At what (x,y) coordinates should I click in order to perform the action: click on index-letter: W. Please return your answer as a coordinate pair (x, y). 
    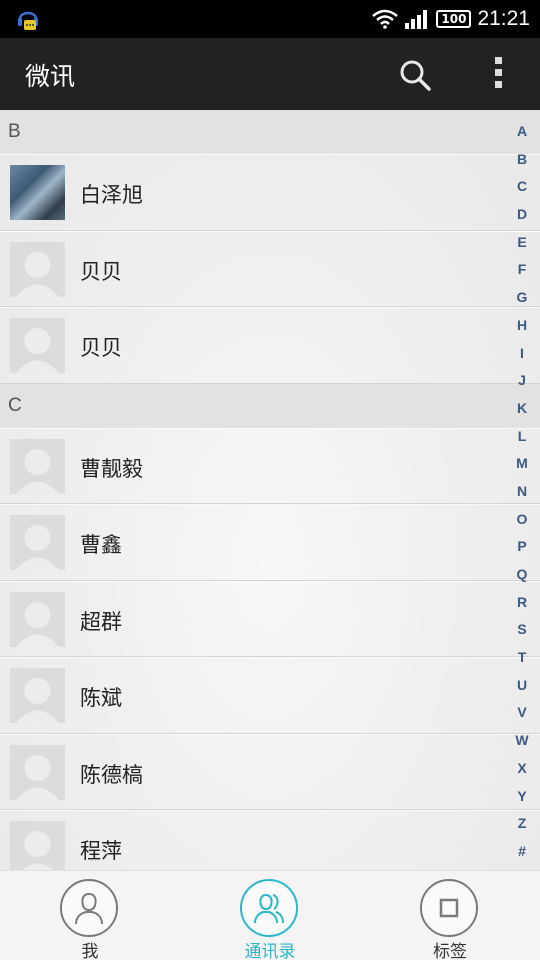
    Looking at the image, I should click on (522, 741).